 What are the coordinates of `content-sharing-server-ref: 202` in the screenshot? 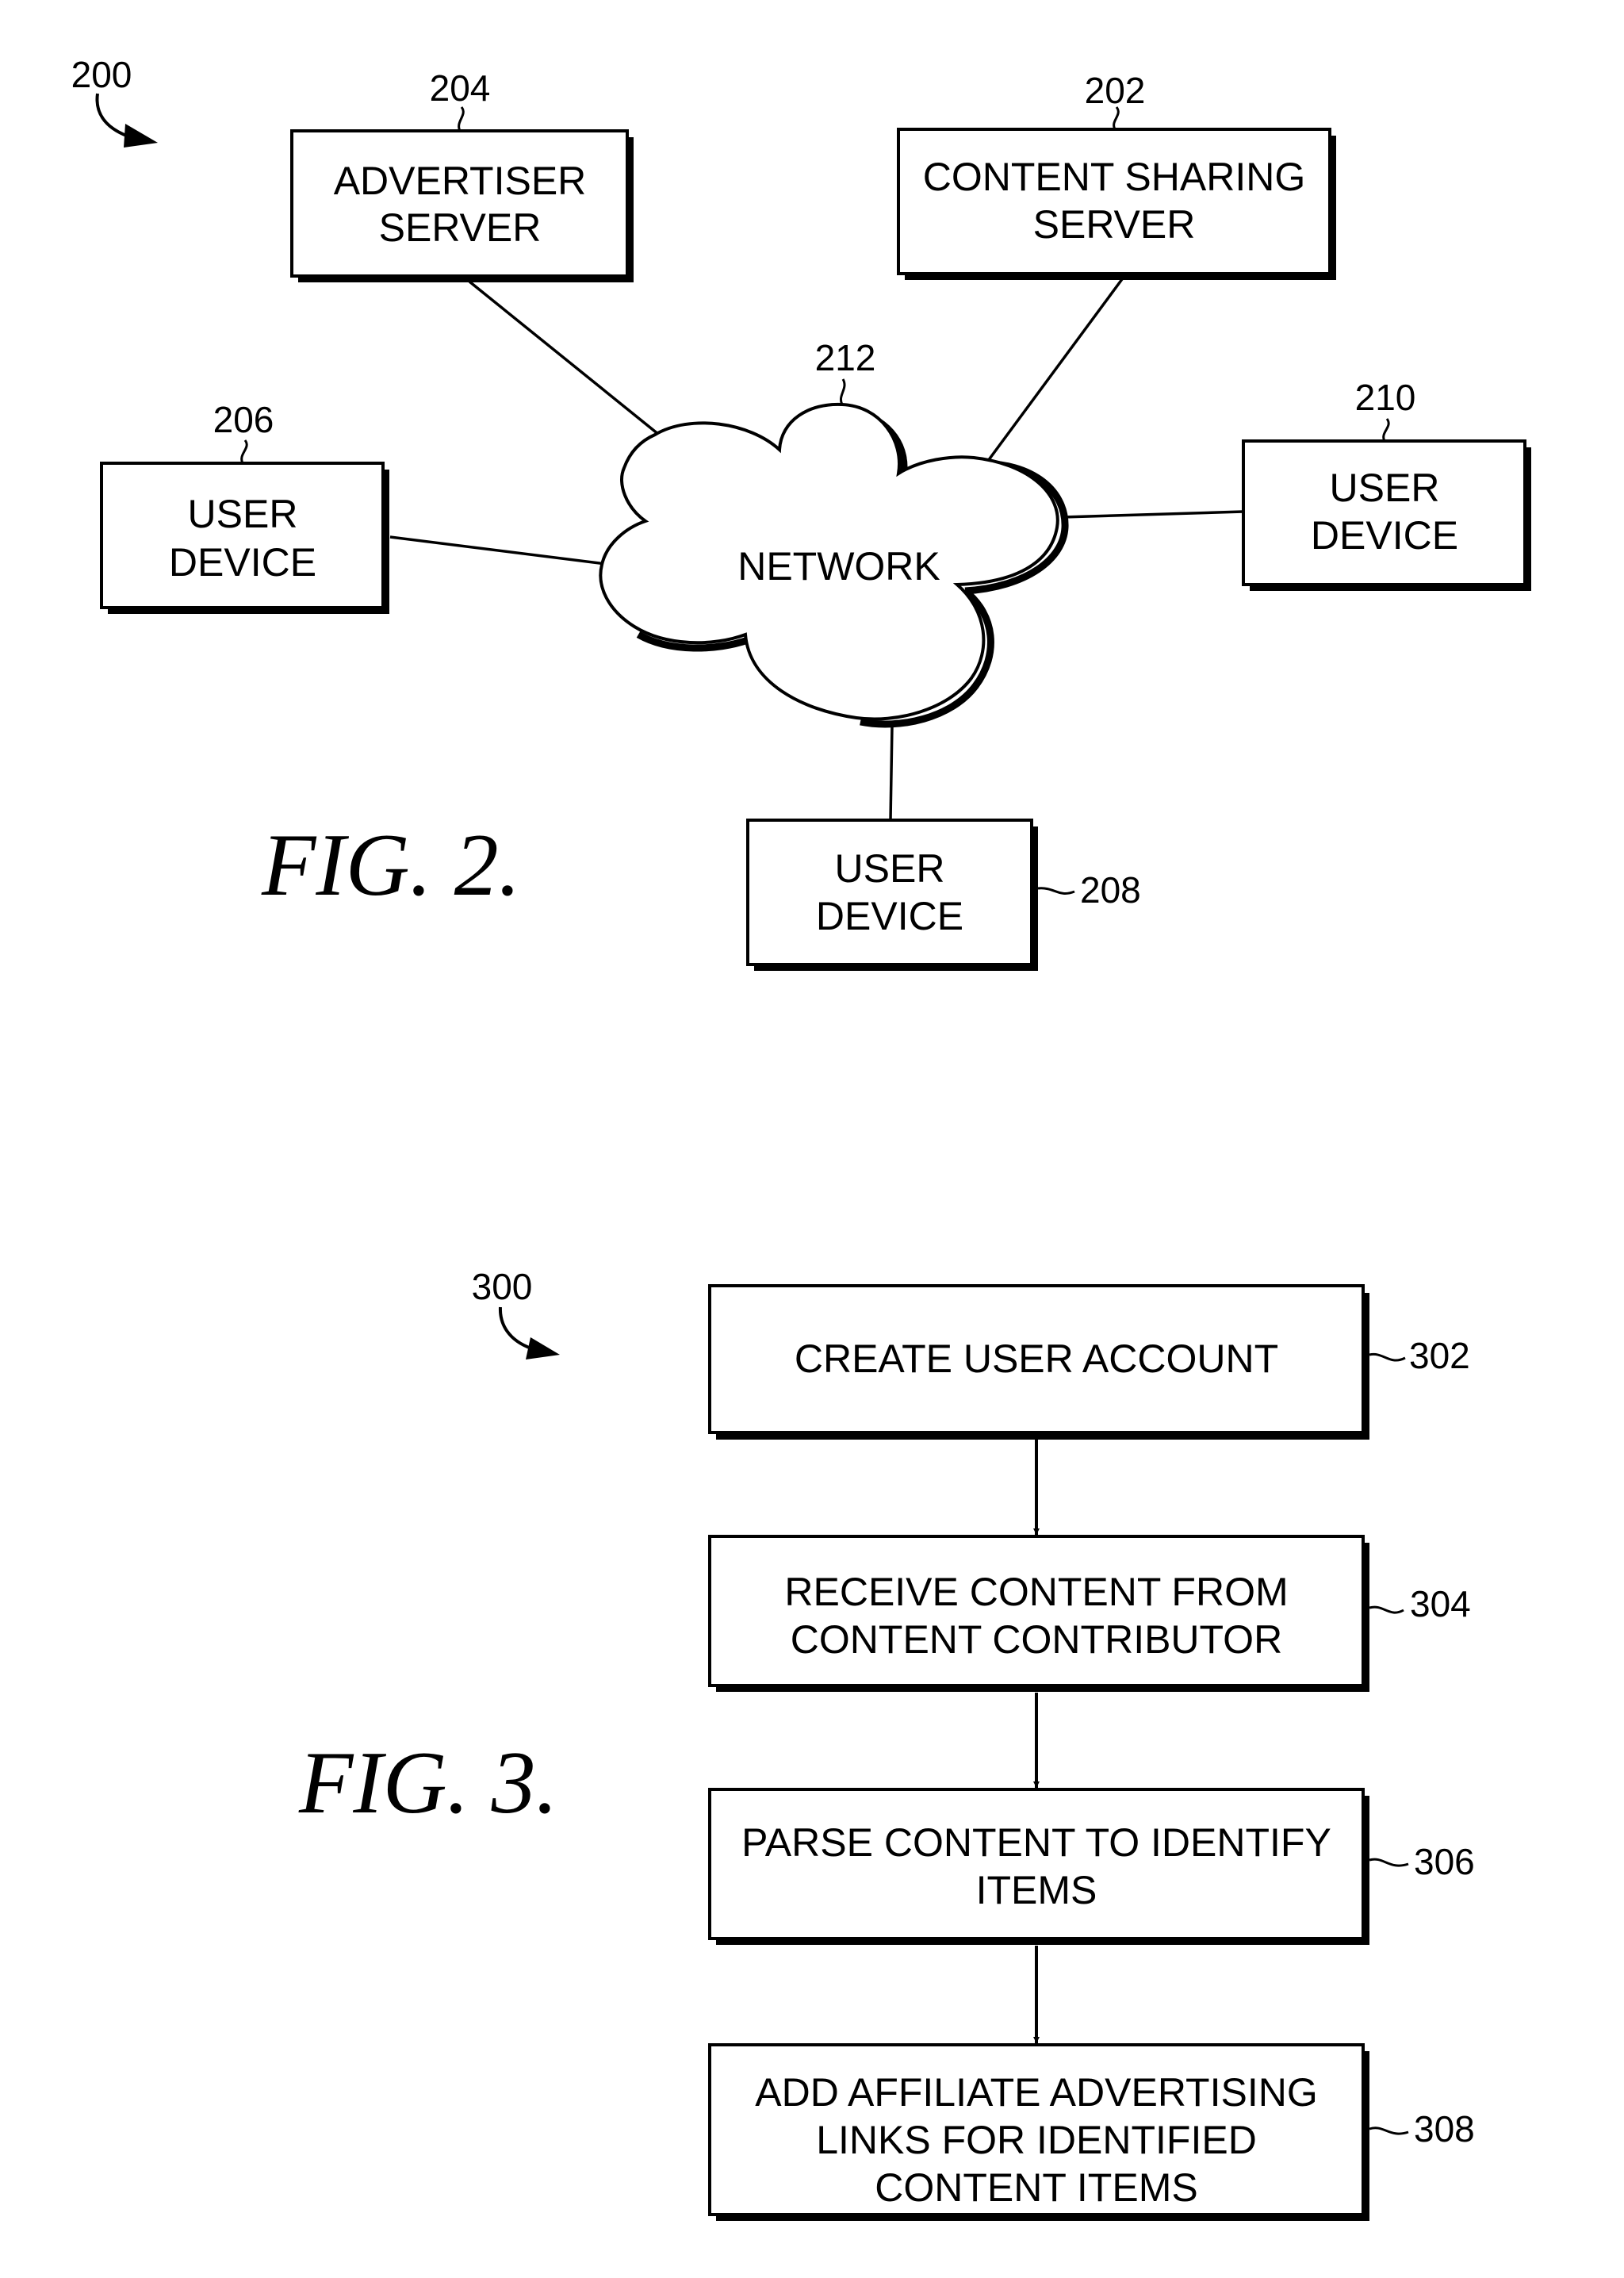 It's located at (1115, 90).